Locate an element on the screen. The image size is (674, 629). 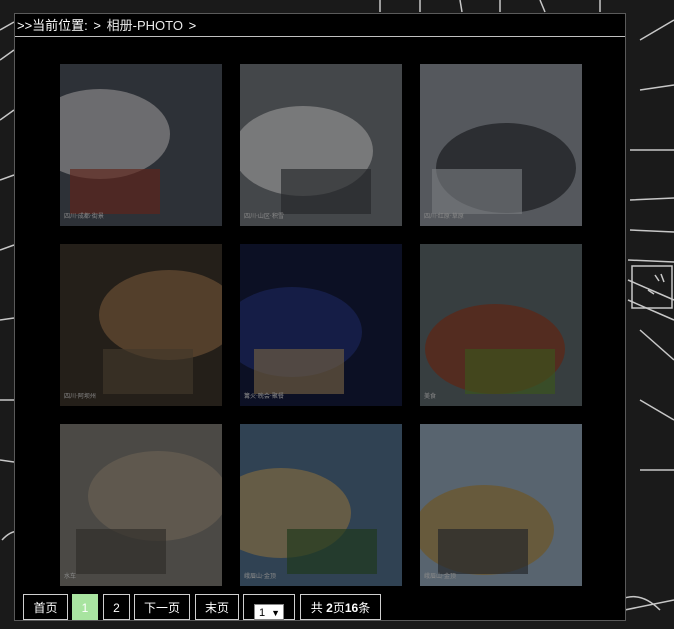
photo-thumbnail-2: 四川·山区·积雪 is located at coordinates (321, 145).